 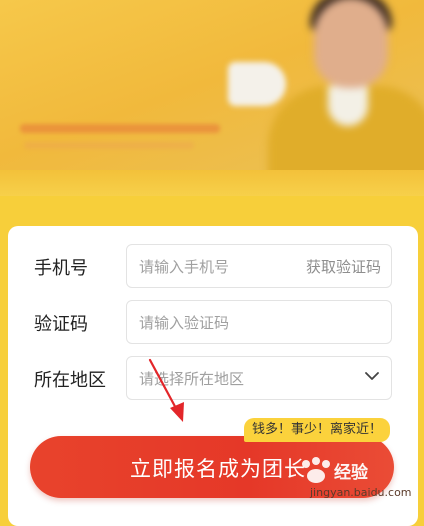 What do you see at coordinates (61, 324) in the screenshot?
I see `code-label: 验证码` at bounding box center [61, 324].